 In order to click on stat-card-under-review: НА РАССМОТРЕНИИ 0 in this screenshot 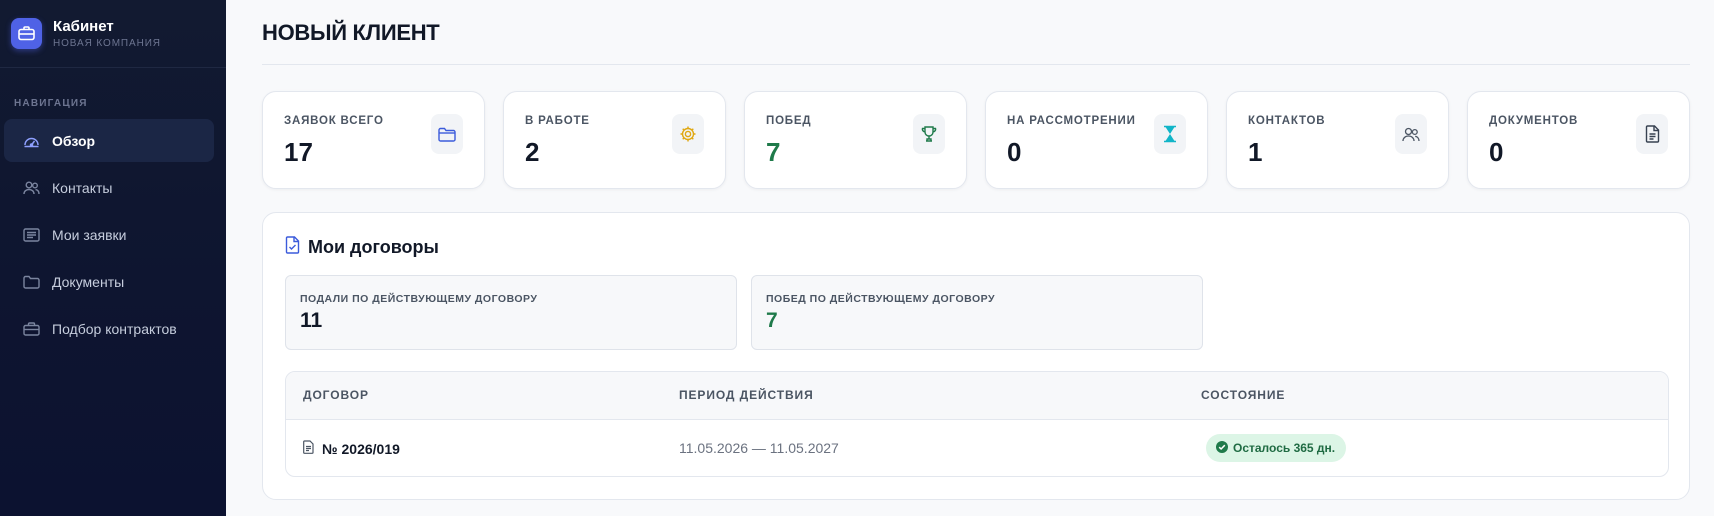, I will do `click(1096, 140)`.